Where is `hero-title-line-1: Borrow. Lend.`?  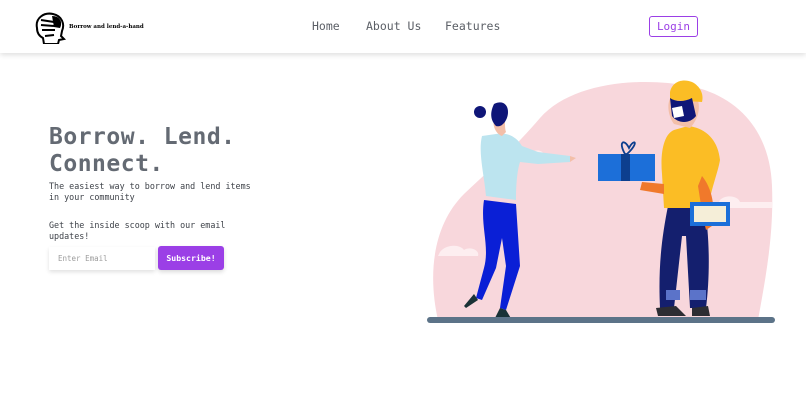
hero-title-line-1: Borrow. Lend. is located at coordinates (142, 137).